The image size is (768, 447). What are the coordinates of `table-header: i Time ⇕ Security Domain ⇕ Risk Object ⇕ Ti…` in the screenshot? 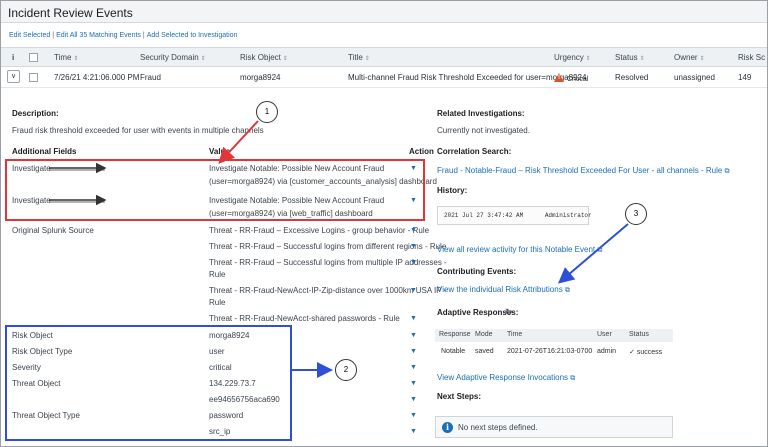 It's located at (384, 57).